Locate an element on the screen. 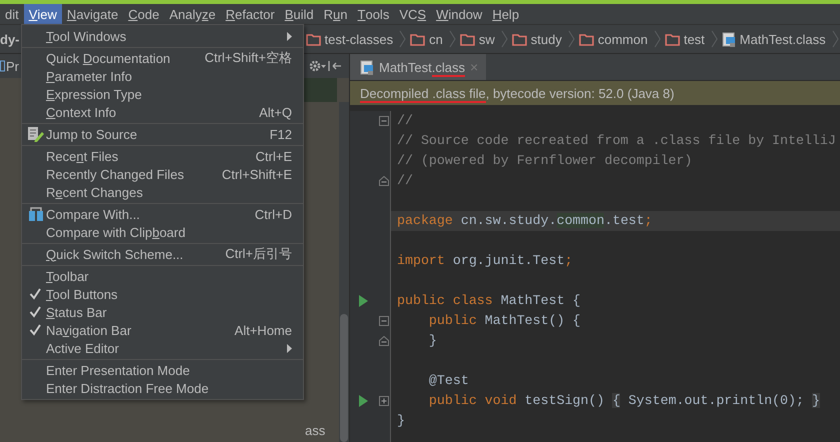  menu-item: Toolbar is located at coordinates (162, 276).